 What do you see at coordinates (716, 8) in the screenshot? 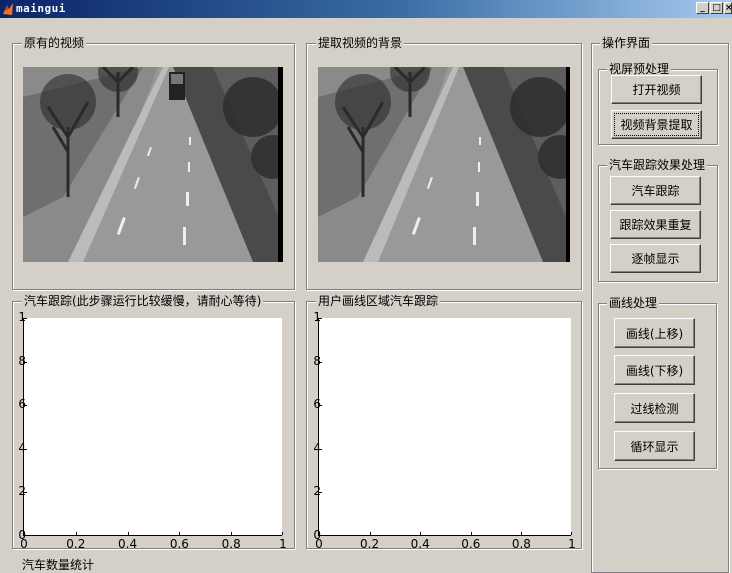
I see `maximize-button: □` at bounding box center [716, 8].